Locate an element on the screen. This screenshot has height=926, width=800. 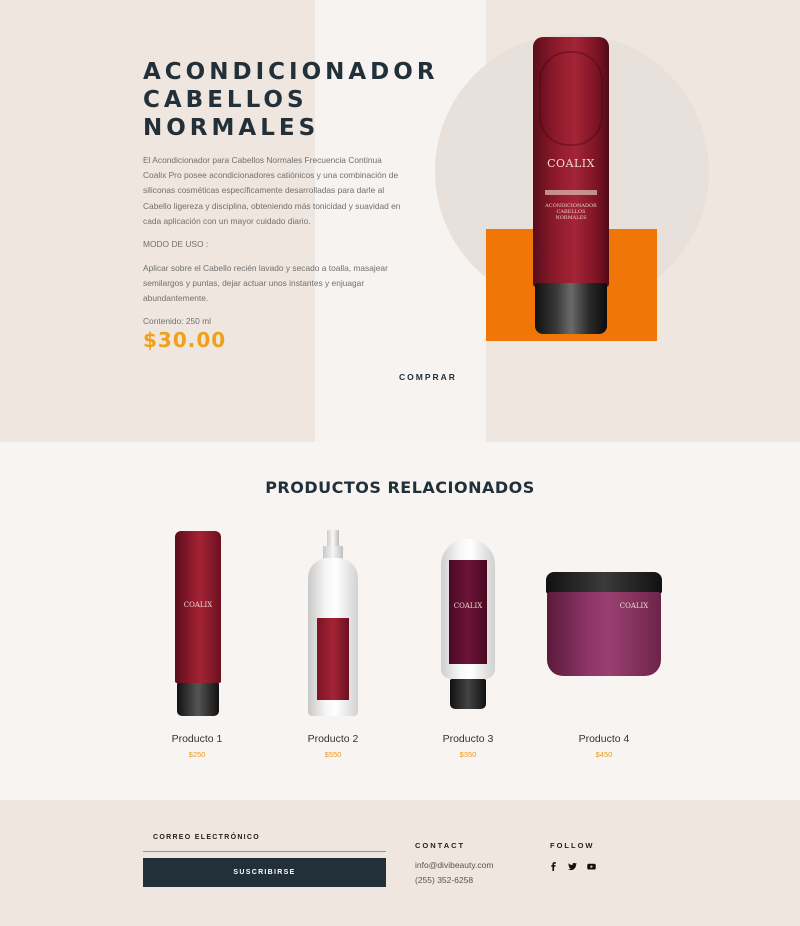
contact-phone-link: (255) 352-6258 is located at coordinates (444, 880).